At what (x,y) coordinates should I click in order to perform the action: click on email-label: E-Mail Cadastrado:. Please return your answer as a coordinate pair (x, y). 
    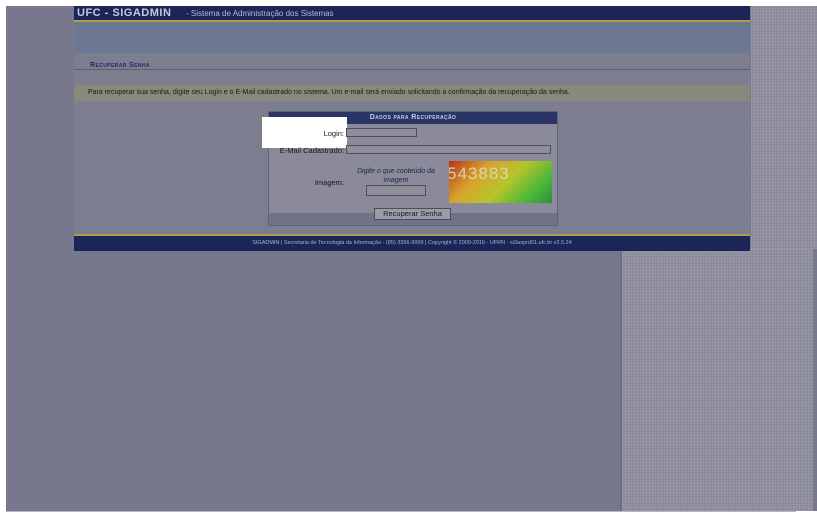
    Looking at the image, I should click on (311, 150).